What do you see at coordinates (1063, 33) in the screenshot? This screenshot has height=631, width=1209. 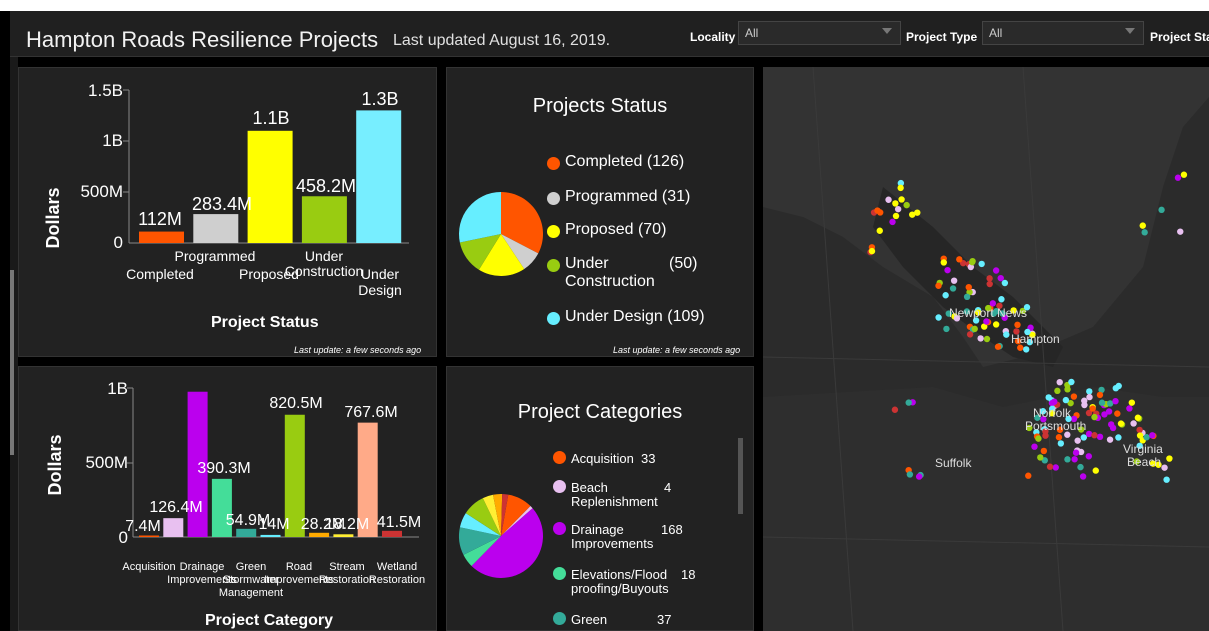 I see `project-type-select: All` at bounding box center [1063, 33].